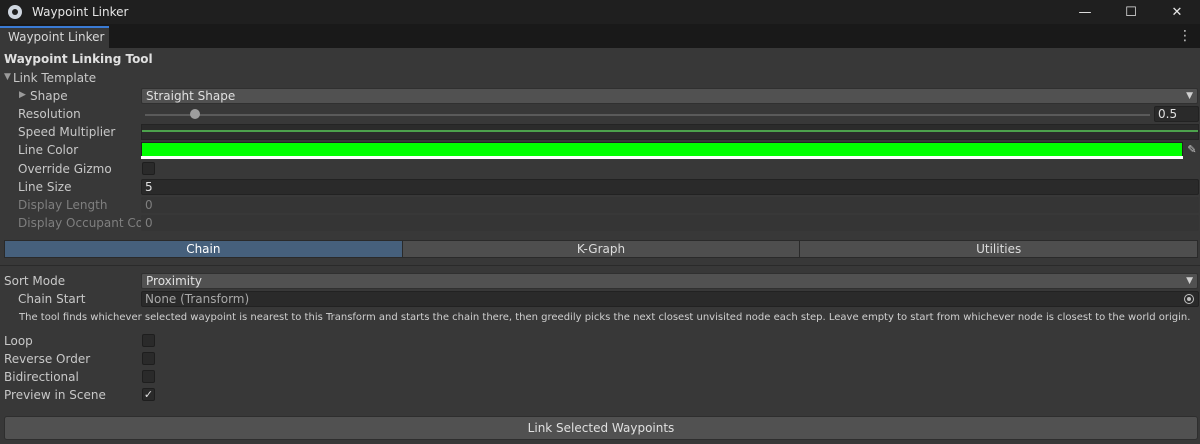  I want to click on line-size-row: Line Size 5, so click(600, 188).